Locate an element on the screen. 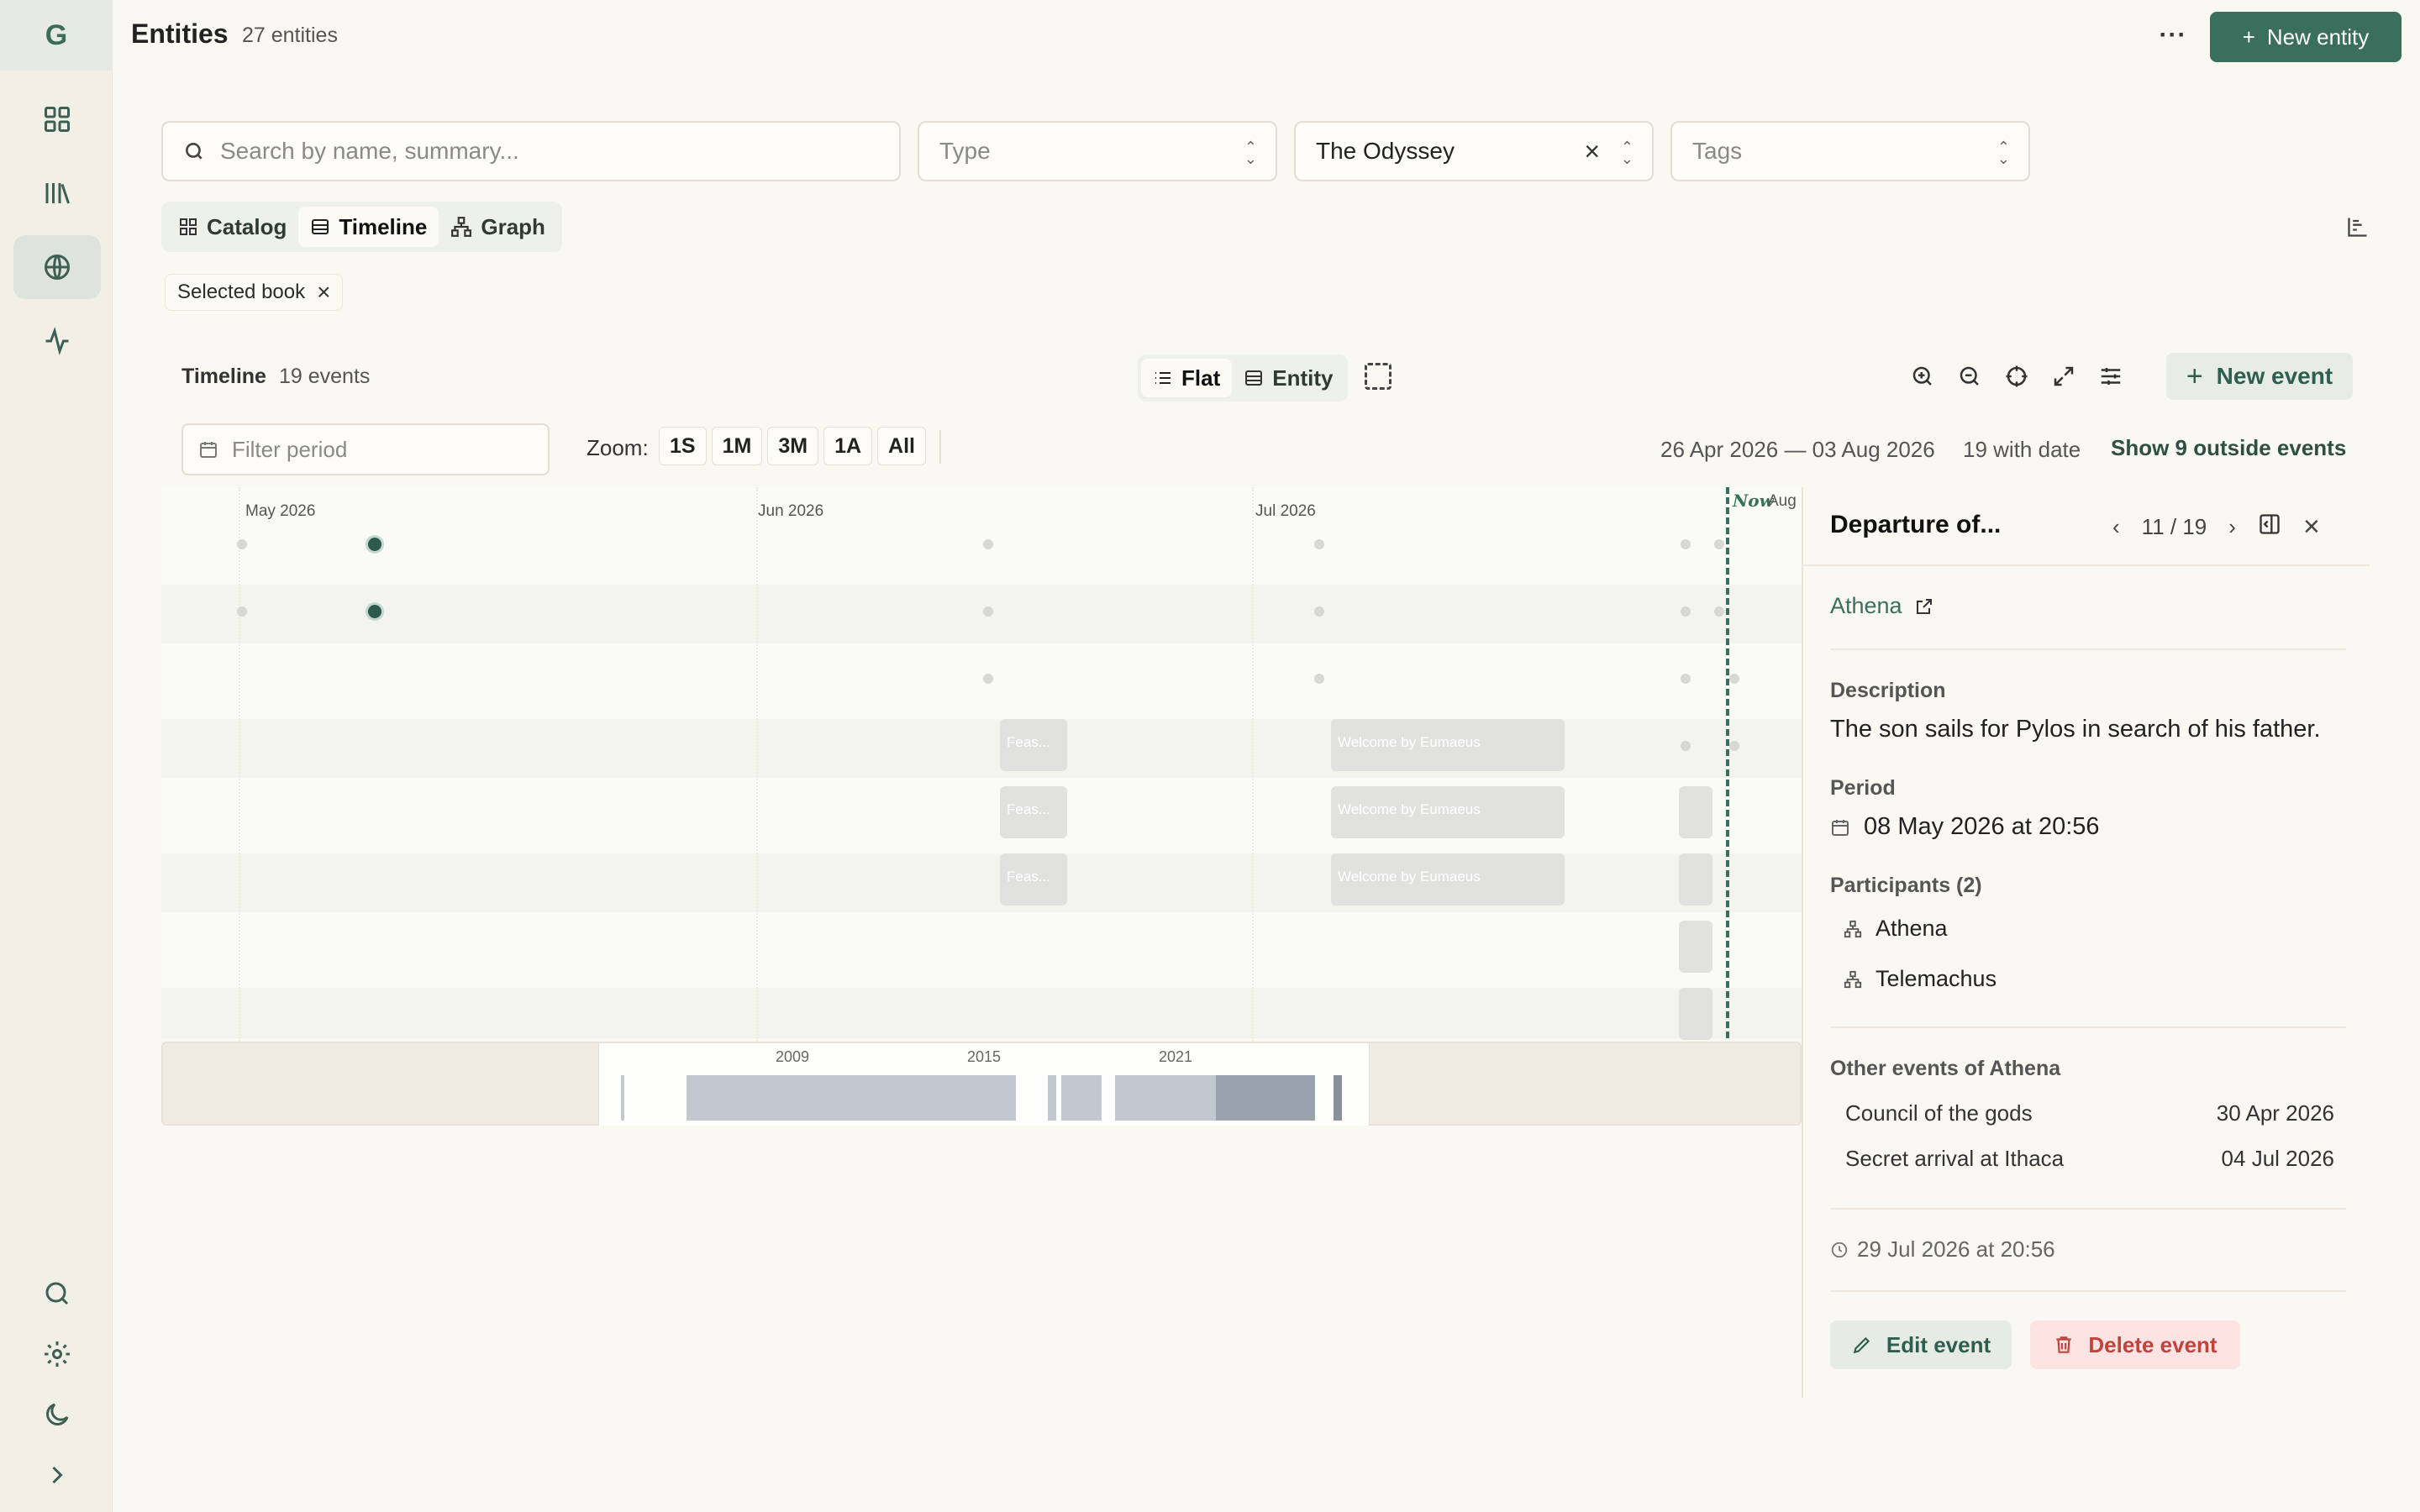 This screenshot has width=2420, height=1512. other-event-item: Secret arrival at Ithaca 04 Jul 2026 is located at coordinates (2089, 1159).